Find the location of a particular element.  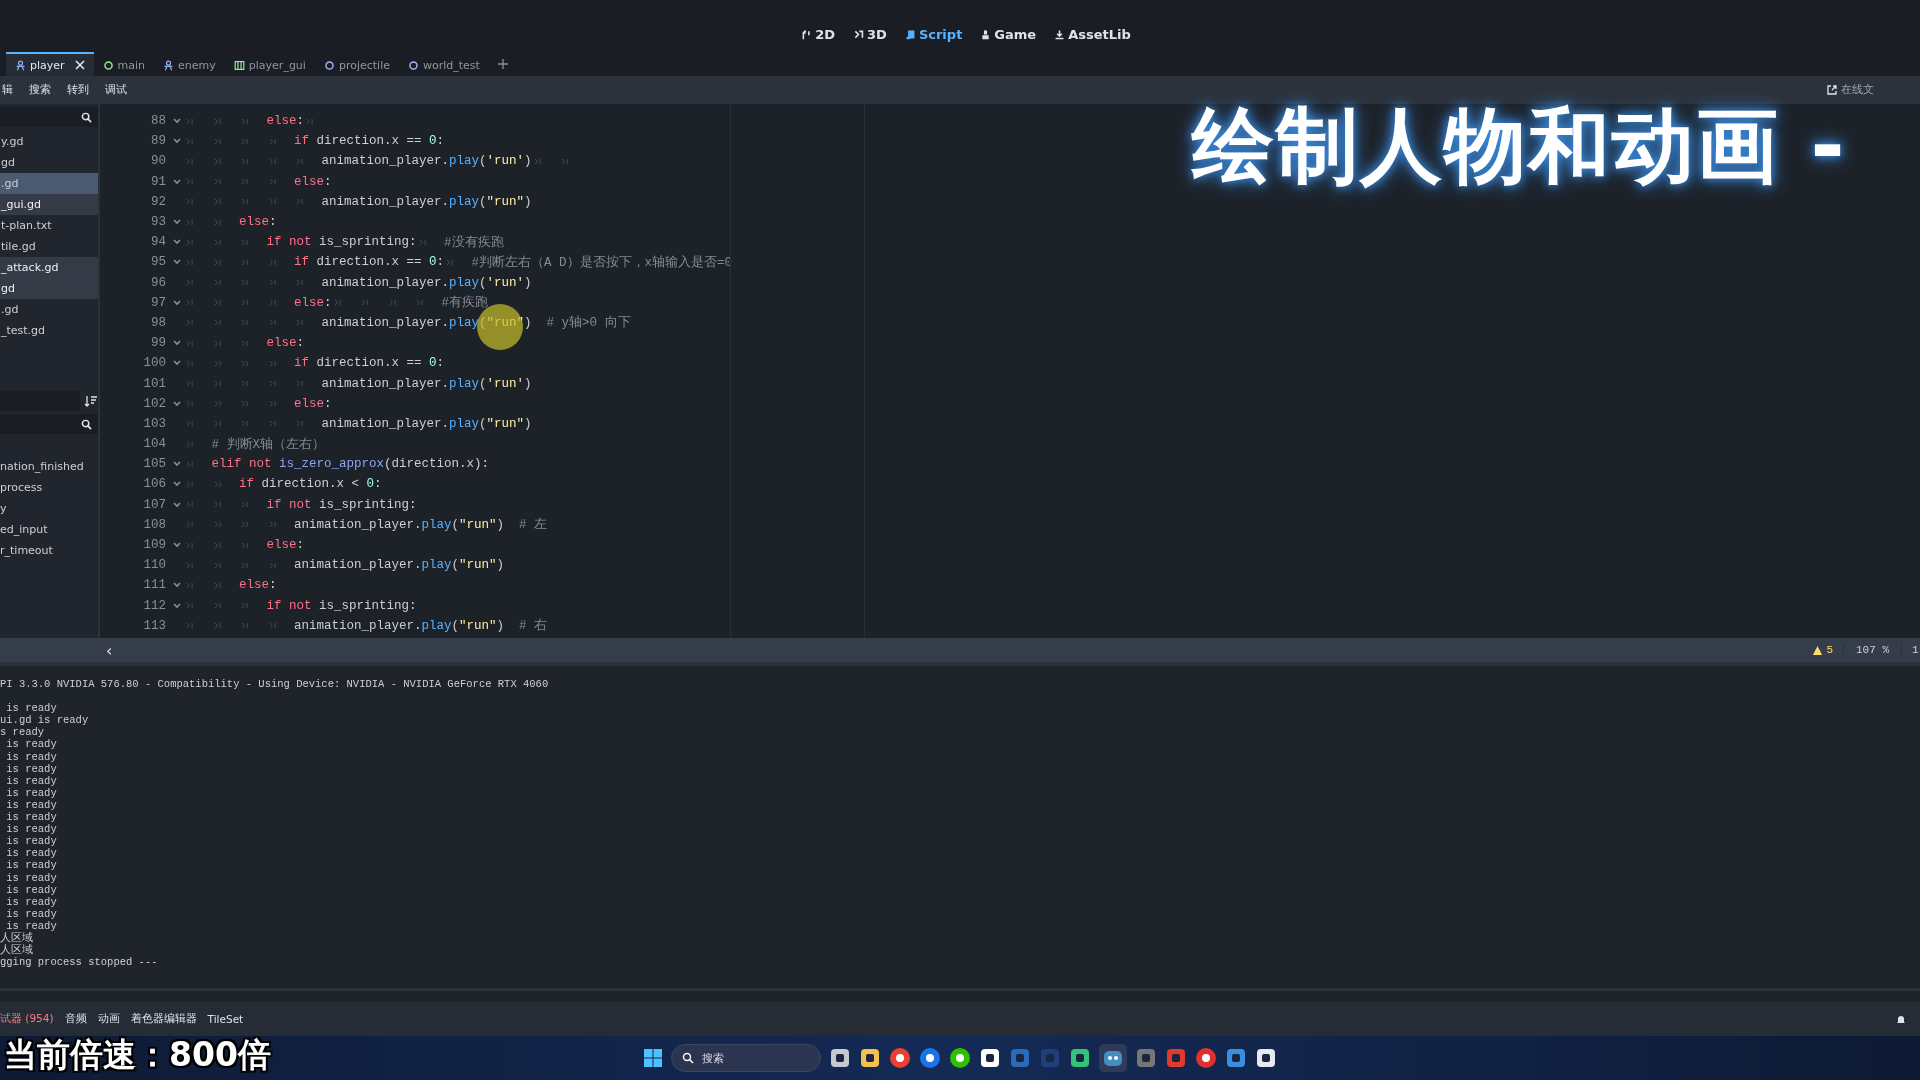

workspace-button: Game is located at coordinates (1008, 34).